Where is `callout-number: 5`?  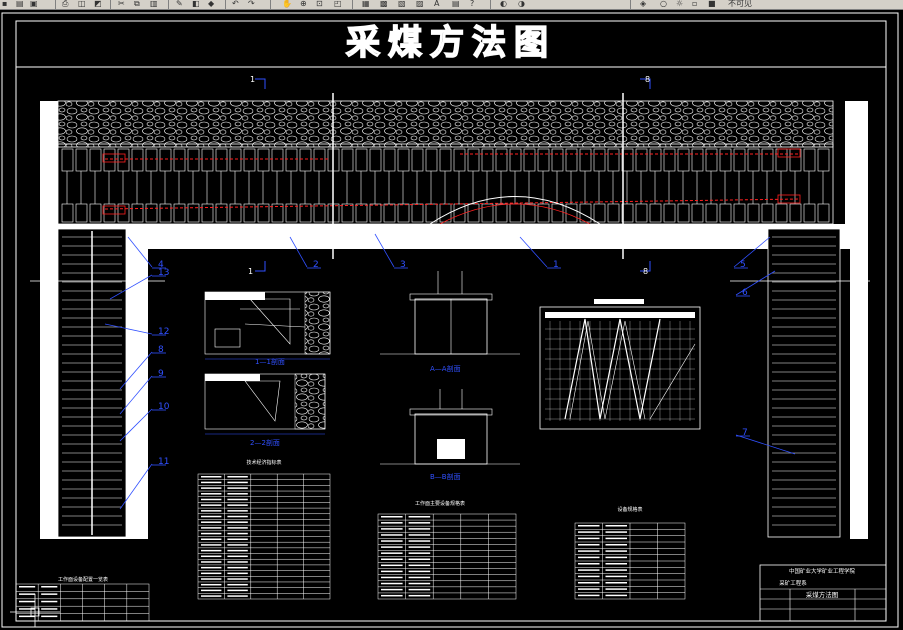
callout-number: 5 is located at coordinates (743, 265).